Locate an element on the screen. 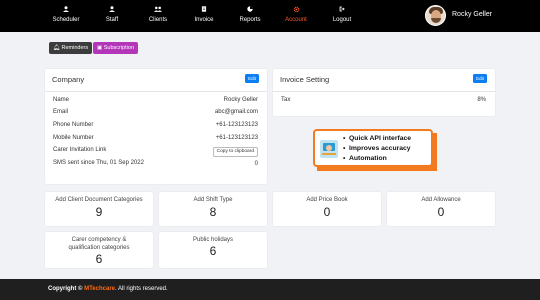 The height and width of the screenshot is (300, 540). stat-card-allowance: Add Allowance 0 is located at coordinates (441, 209).